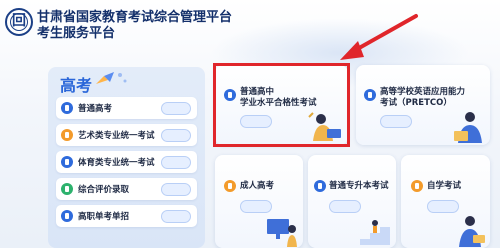 This screenshot has height=248, width=500. I want to click on card-title: 成人高考, so click(257, 186).